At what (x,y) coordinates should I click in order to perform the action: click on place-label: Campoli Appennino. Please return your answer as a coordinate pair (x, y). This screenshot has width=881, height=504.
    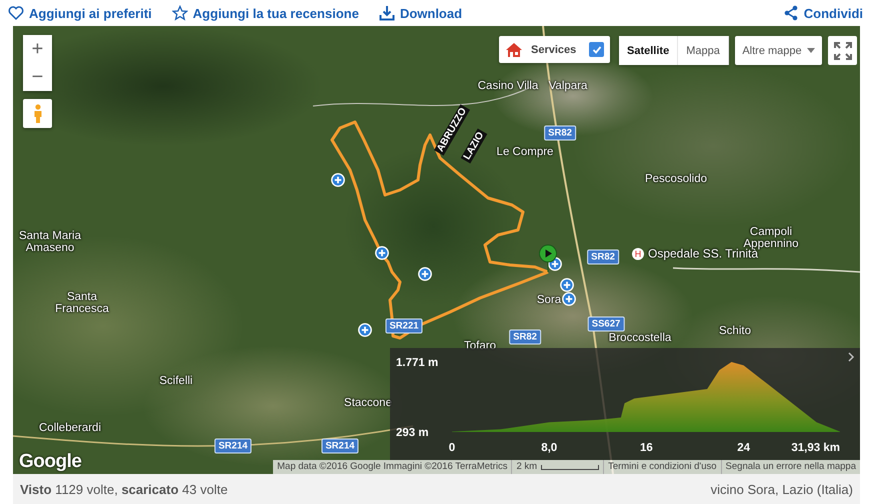
    Looking at the image, I should click on (771, 238).